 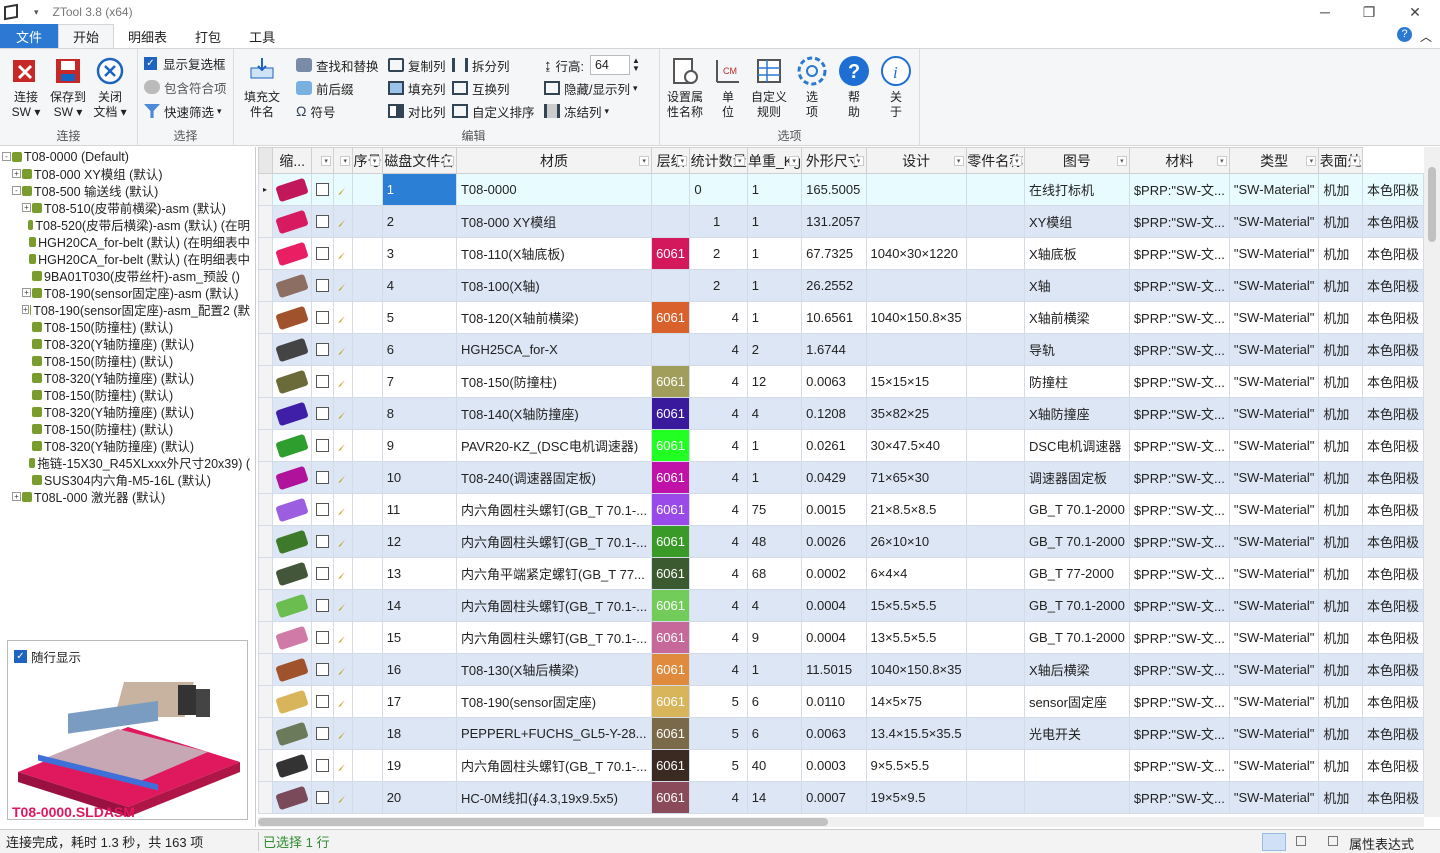 I want to click on custom-rule-button: 自定义 规则, so click(x=769, y=87).